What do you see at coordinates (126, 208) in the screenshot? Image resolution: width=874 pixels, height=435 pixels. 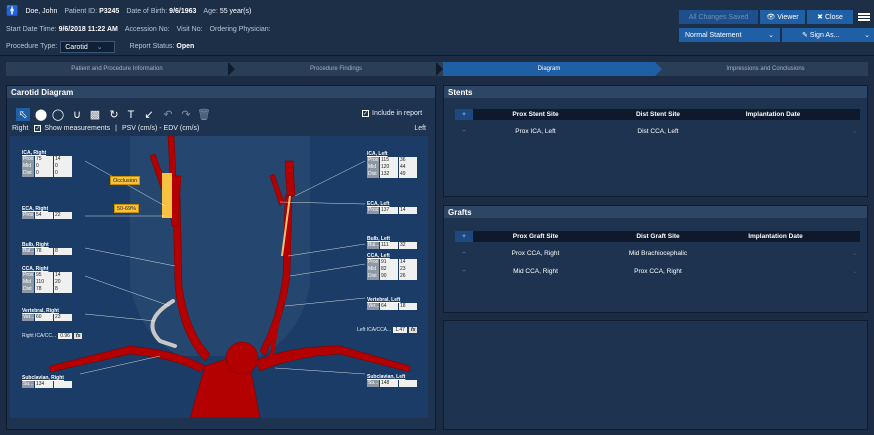 I see `stenosis-tag: 50-69%` at bounding box center [126, 208].